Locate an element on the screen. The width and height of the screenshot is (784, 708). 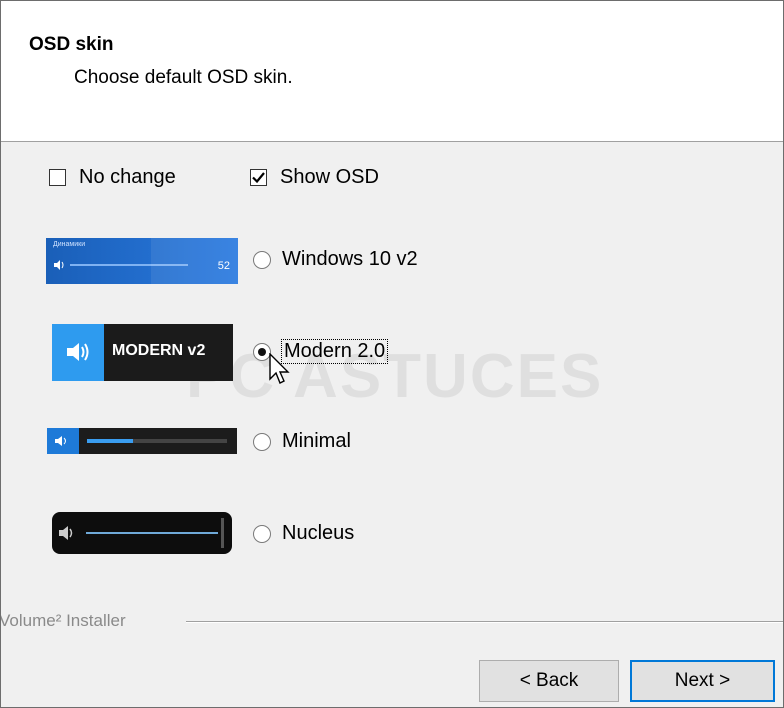
checkmark-icon is located at coordinates (258, 178).